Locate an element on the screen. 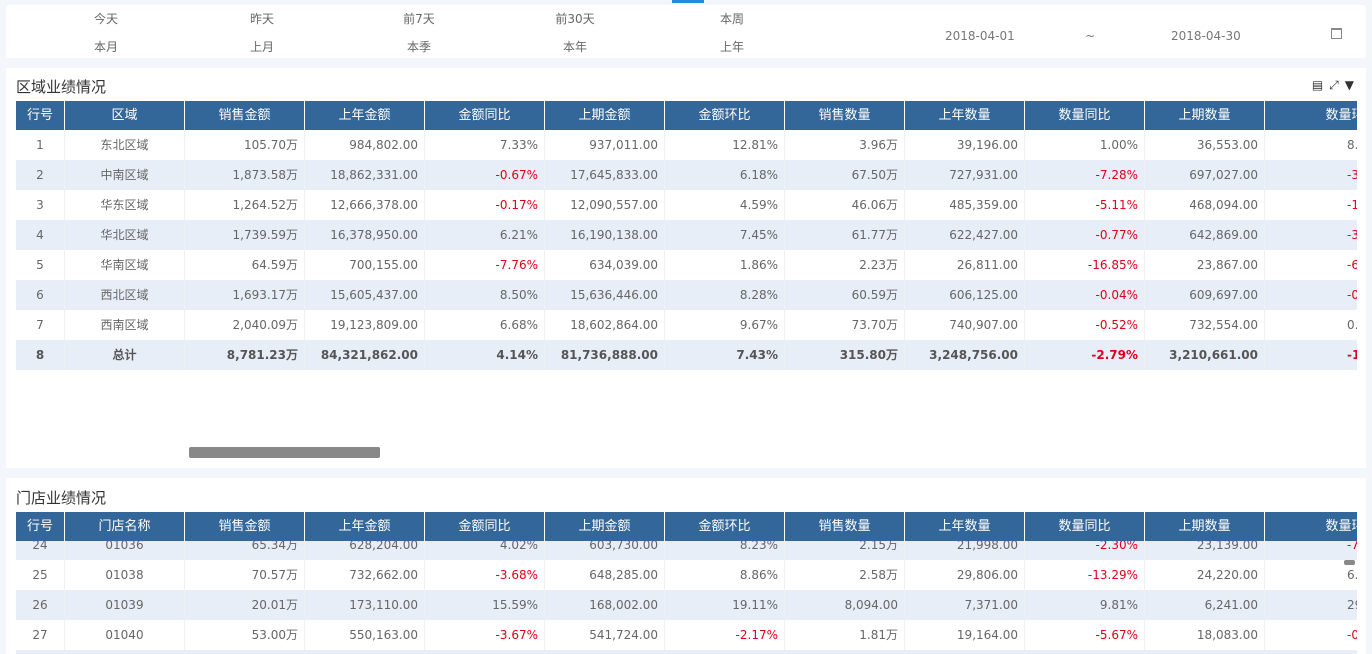  horizontal-scrollbar is located at coordinates (284, 452).